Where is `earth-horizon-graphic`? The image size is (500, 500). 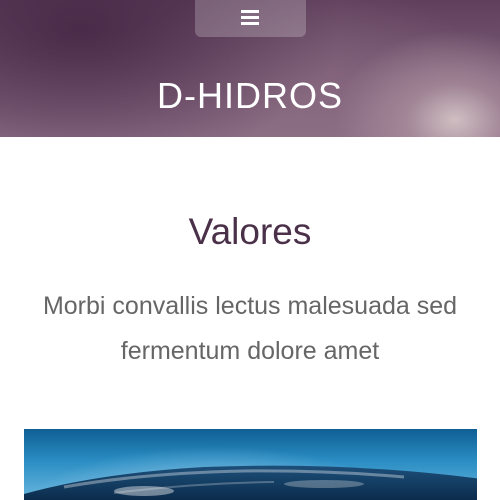
earth-horizon-graphic is located at coordinates (250, 482).